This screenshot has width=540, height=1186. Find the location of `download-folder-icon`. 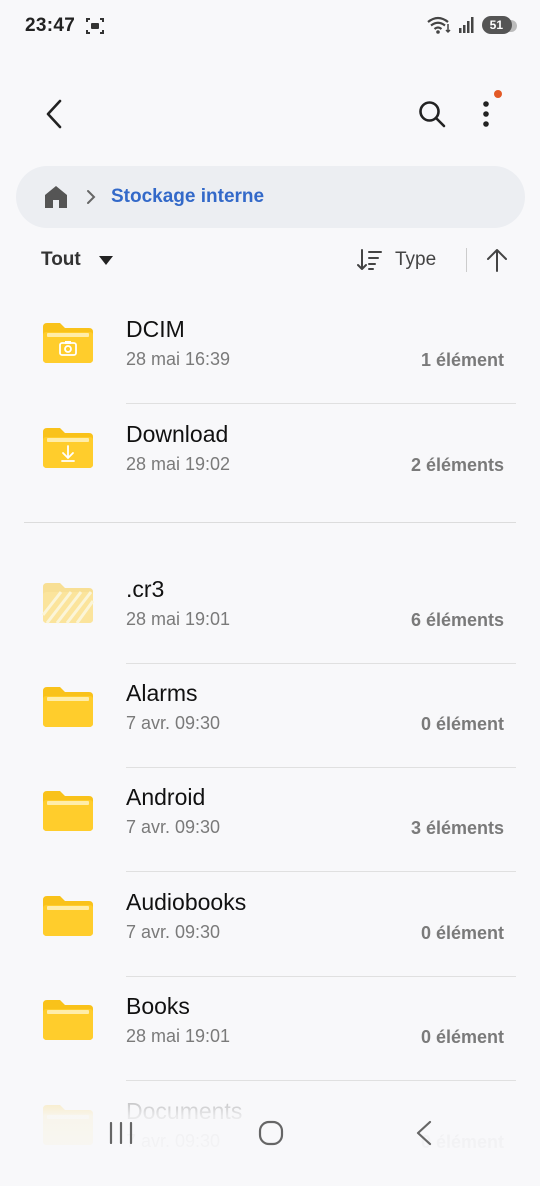

download-folder-icon is located at coordinates (68, 447).